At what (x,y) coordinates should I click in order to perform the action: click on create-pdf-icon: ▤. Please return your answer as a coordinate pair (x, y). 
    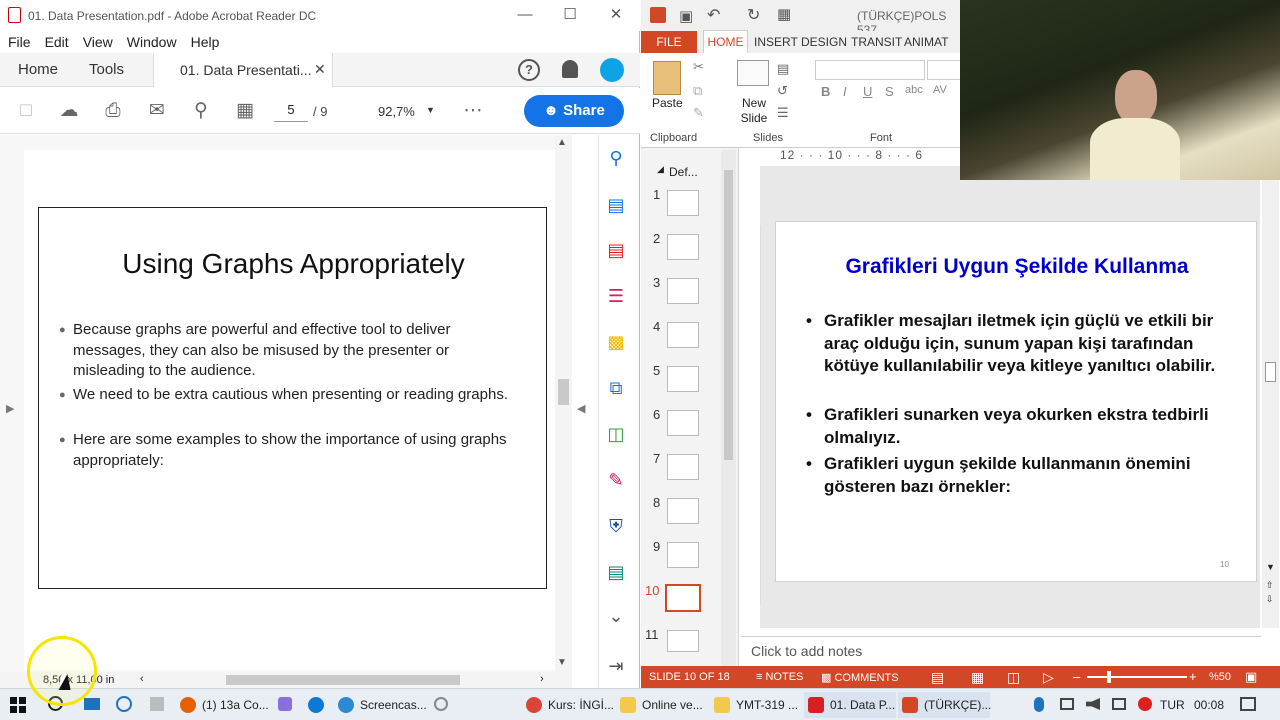
    Looking at the image, I should click on (616, 250).